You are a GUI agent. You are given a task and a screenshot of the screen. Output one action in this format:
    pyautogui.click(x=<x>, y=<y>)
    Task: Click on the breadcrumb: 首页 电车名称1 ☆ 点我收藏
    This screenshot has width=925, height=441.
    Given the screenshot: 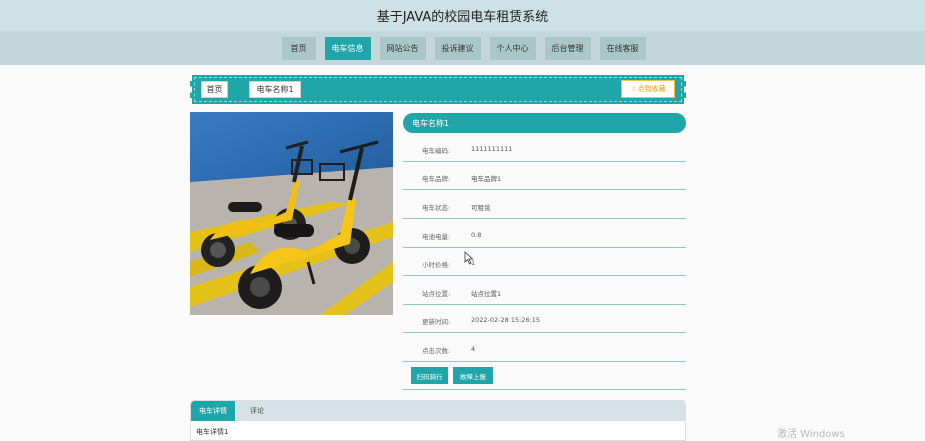 What is the action you would take?
    pyautogui.click(x=438, y=89)
    